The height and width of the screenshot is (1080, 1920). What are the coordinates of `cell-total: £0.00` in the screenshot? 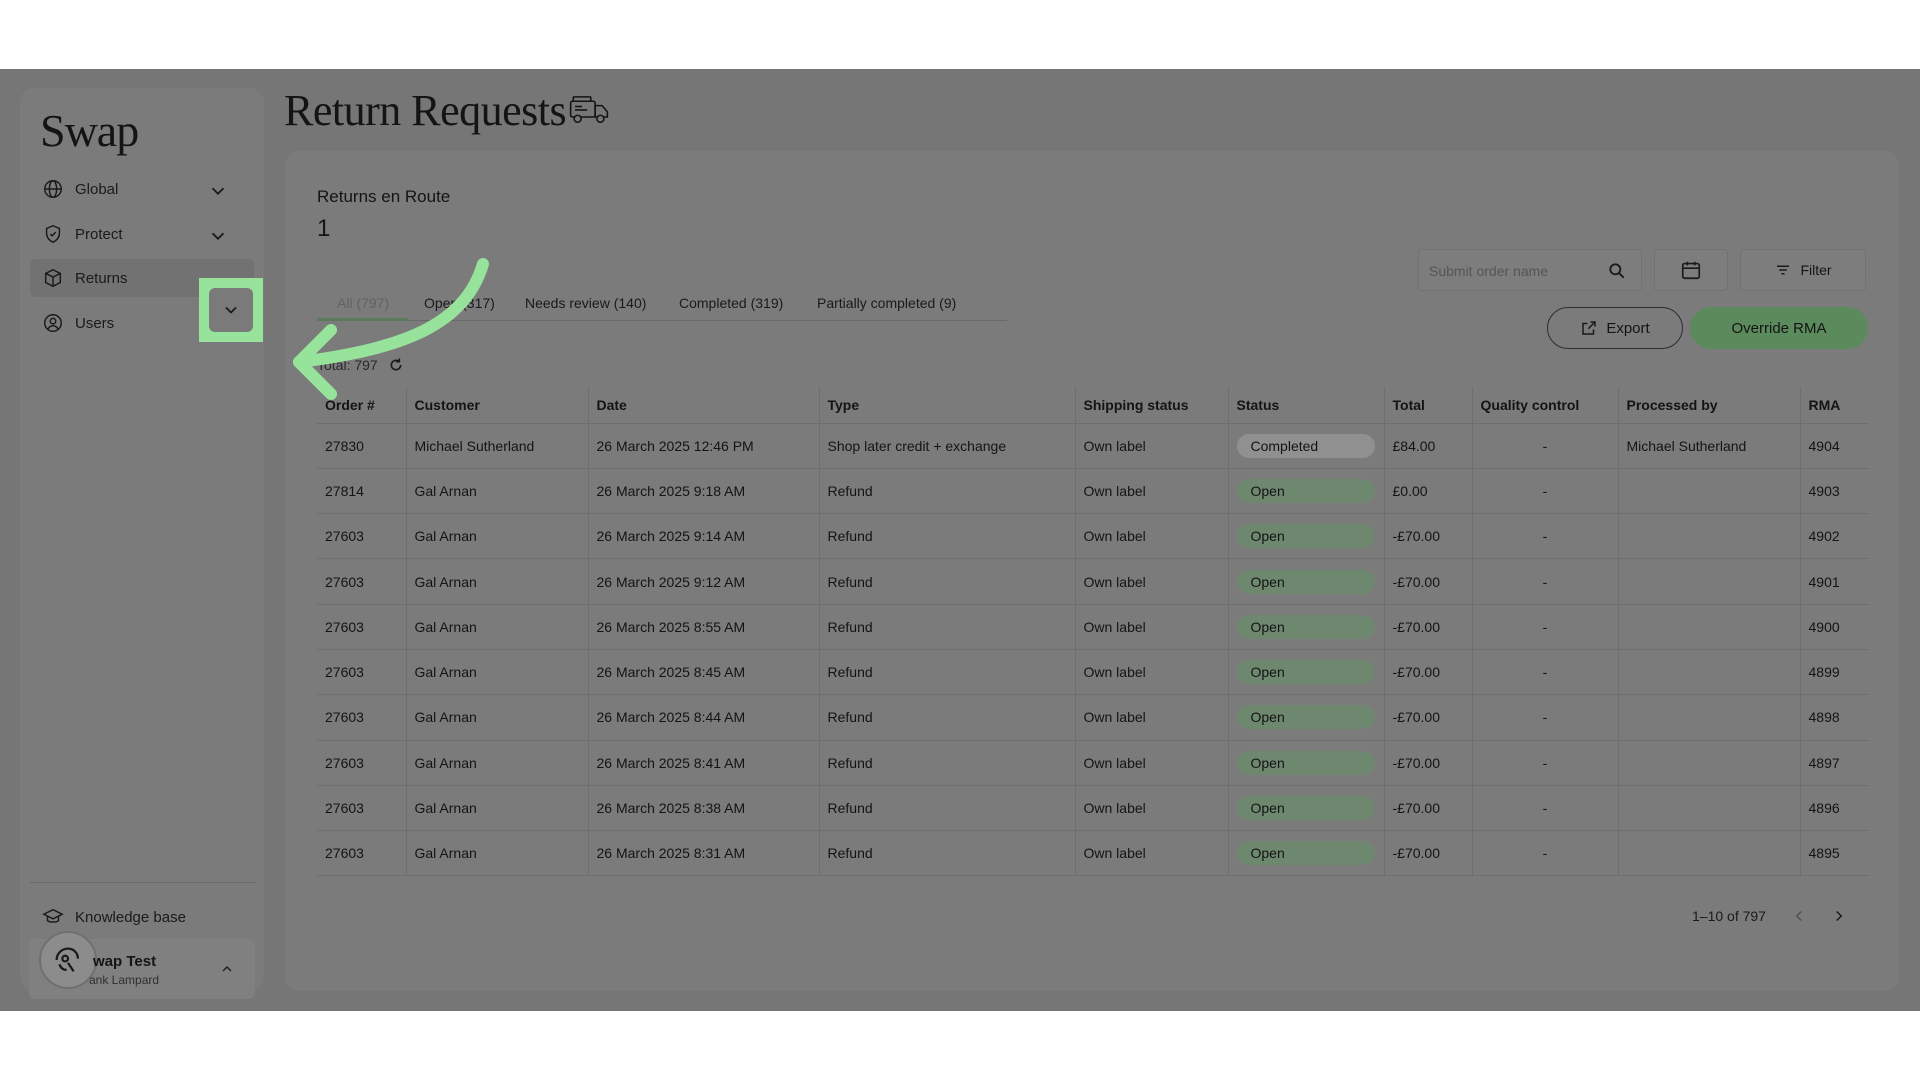 It's located at (1428, 491).